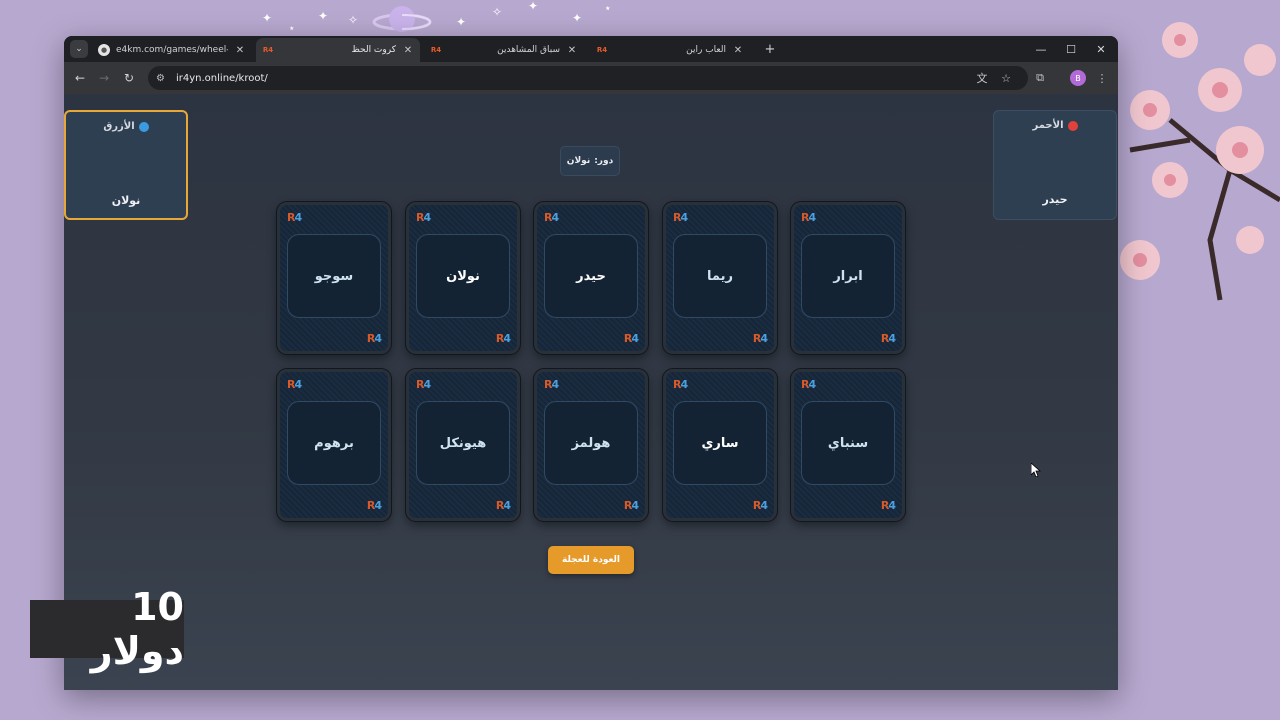  I want to click on browser-toolbar: ← → ↻ ⚙ ir4yn.online/kroot/ 文 ☆ ⧉ B ⋮, so click(591, 78).